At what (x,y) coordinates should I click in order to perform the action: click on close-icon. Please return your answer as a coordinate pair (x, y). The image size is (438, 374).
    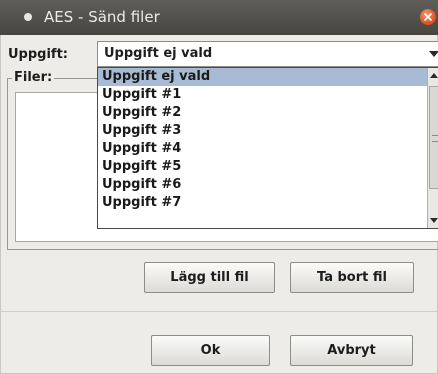
    Looking at the image, I should click on (428, 17).